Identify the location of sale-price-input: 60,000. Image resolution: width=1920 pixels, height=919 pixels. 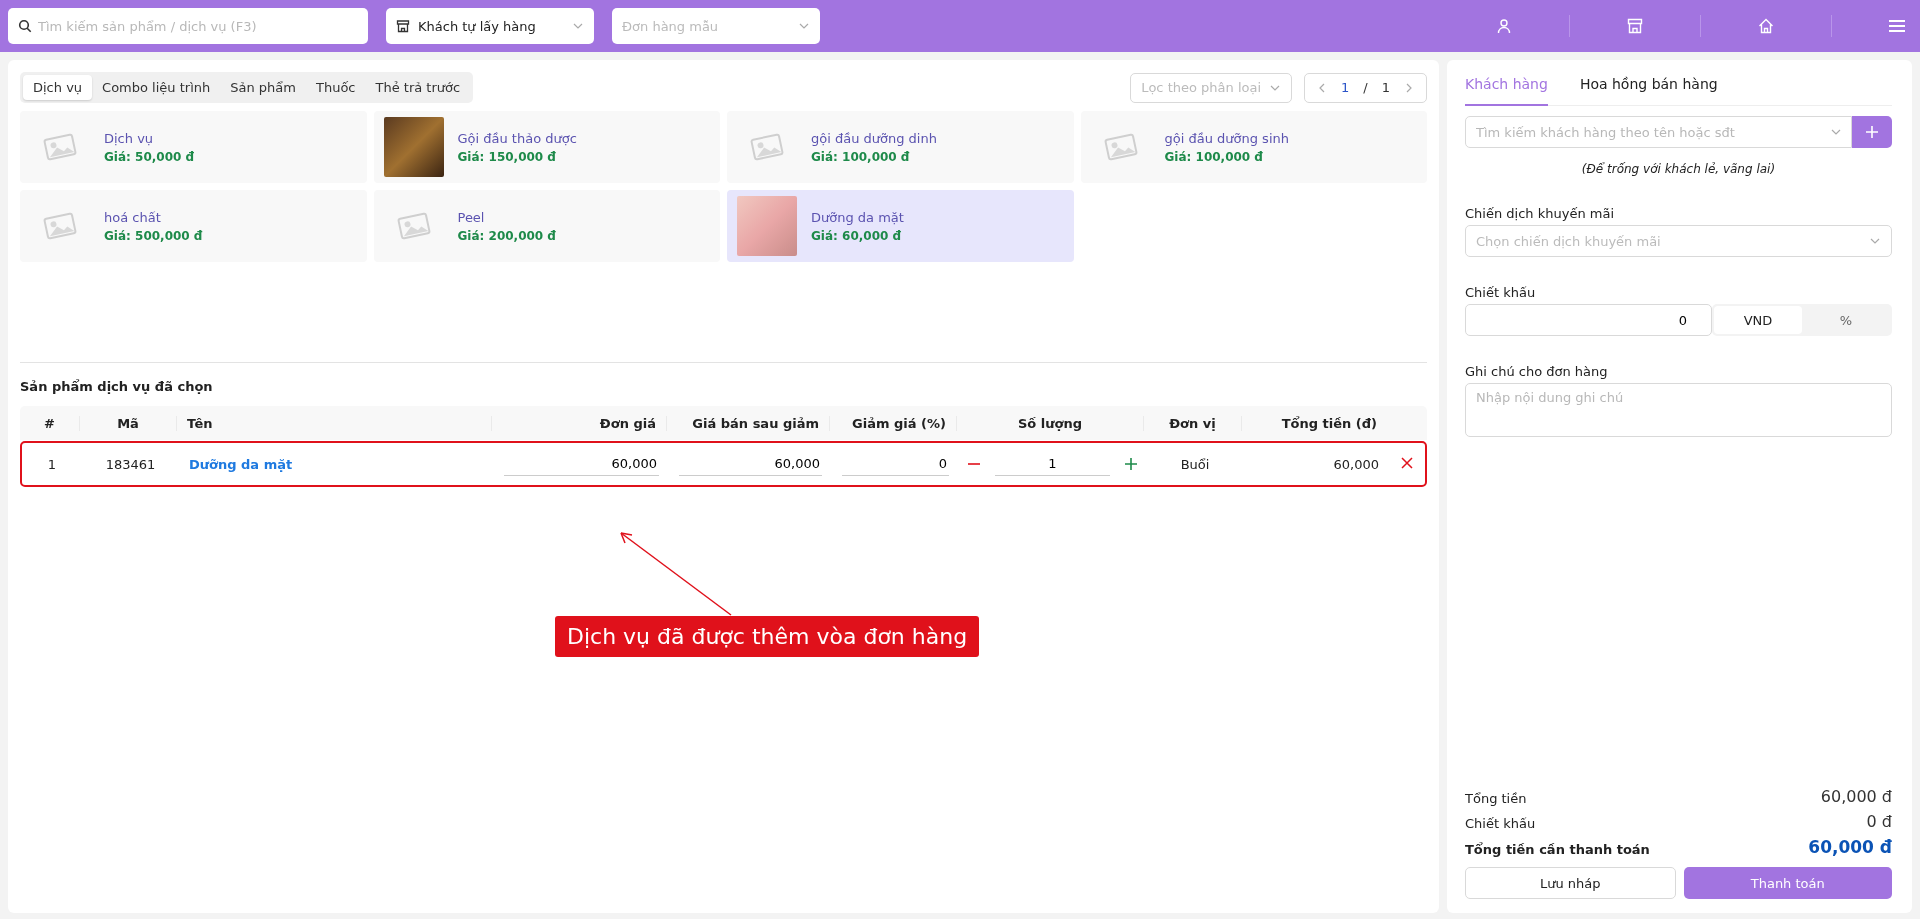
(750, 464).